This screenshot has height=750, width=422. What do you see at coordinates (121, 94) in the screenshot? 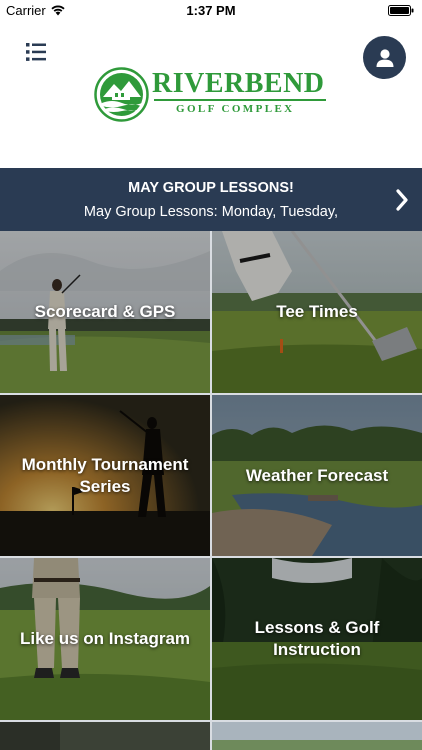
I see `logo-emblem-icon` at bounding box center [121, 94].